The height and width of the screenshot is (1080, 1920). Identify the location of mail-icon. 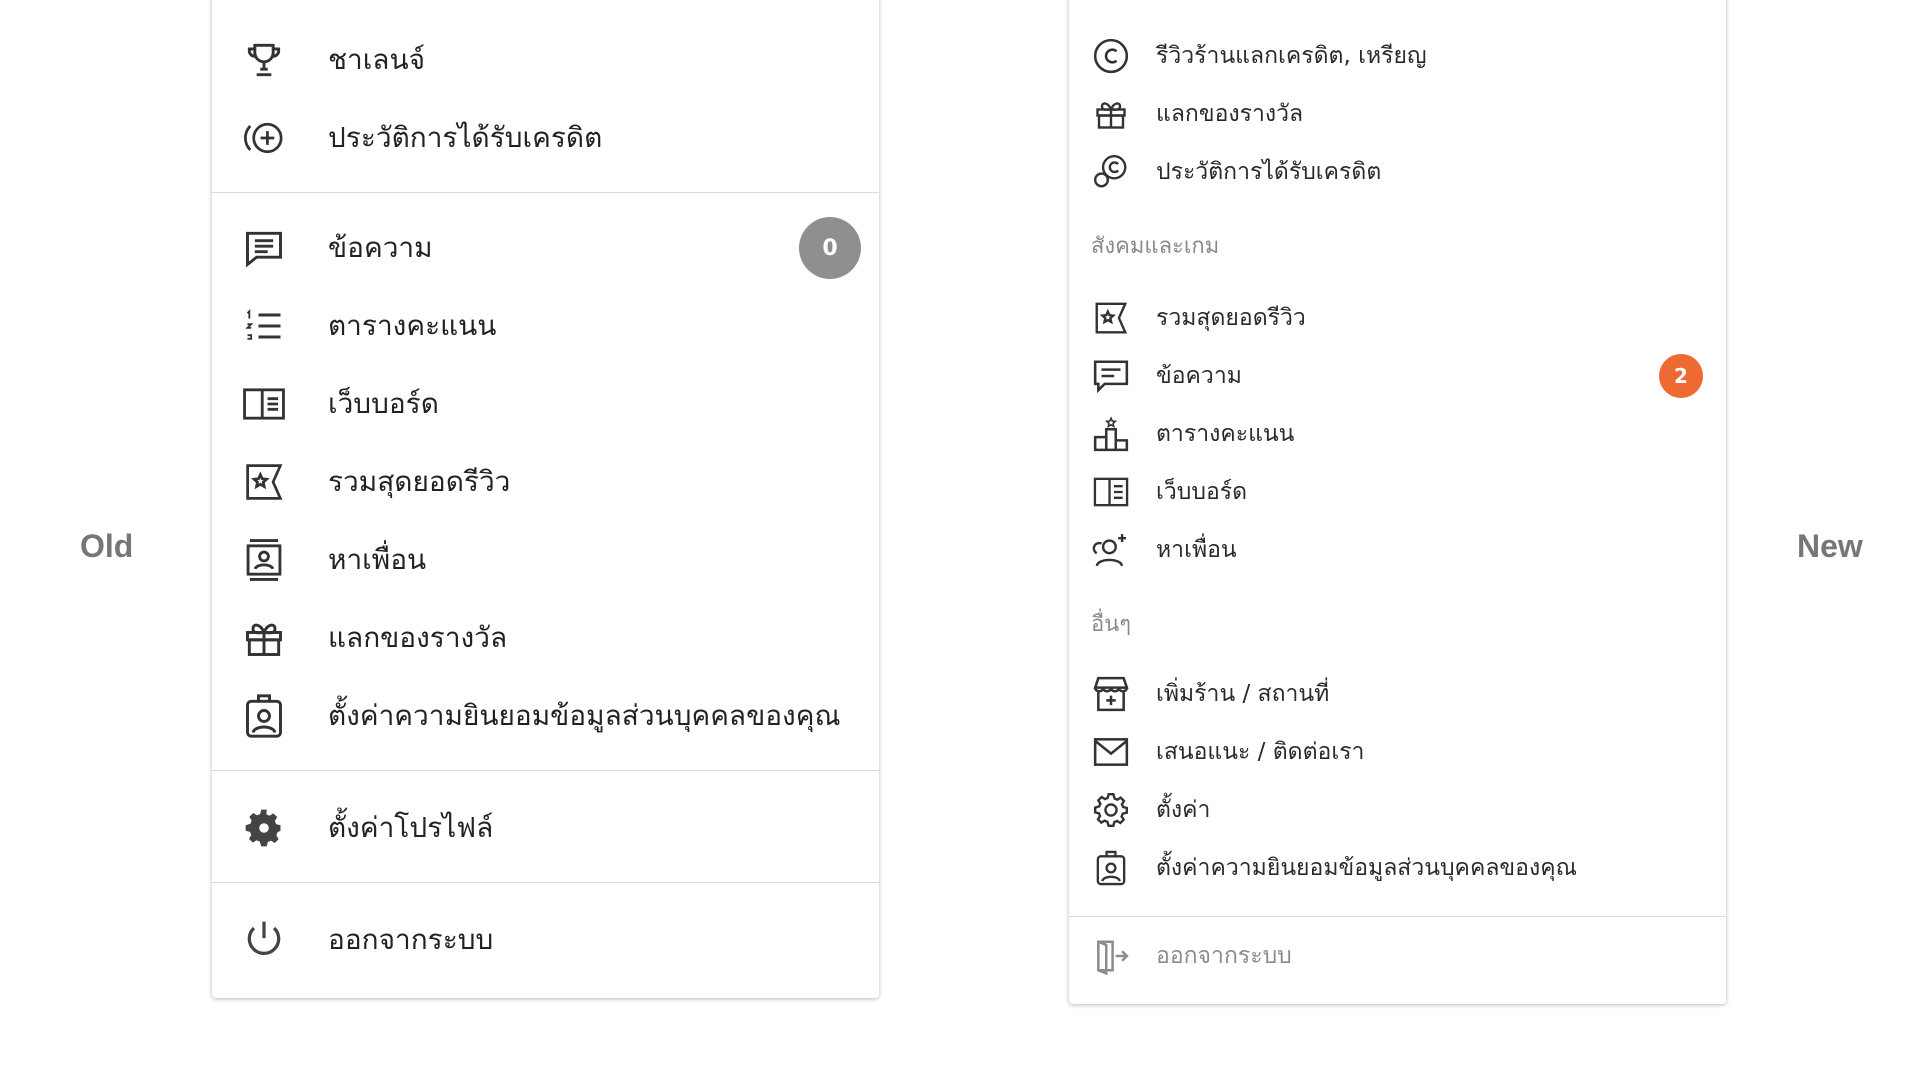
(1111, 752).